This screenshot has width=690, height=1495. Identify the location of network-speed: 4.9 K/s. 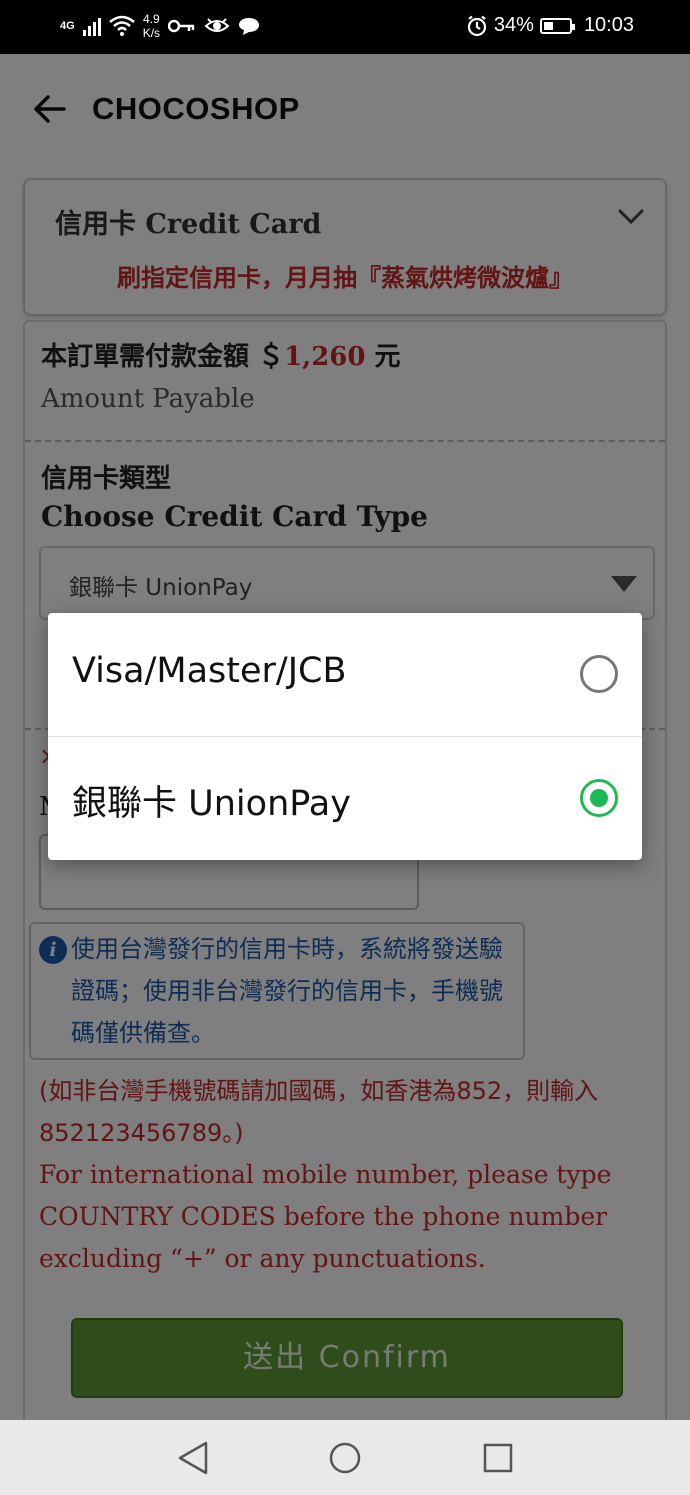
(151, 26).